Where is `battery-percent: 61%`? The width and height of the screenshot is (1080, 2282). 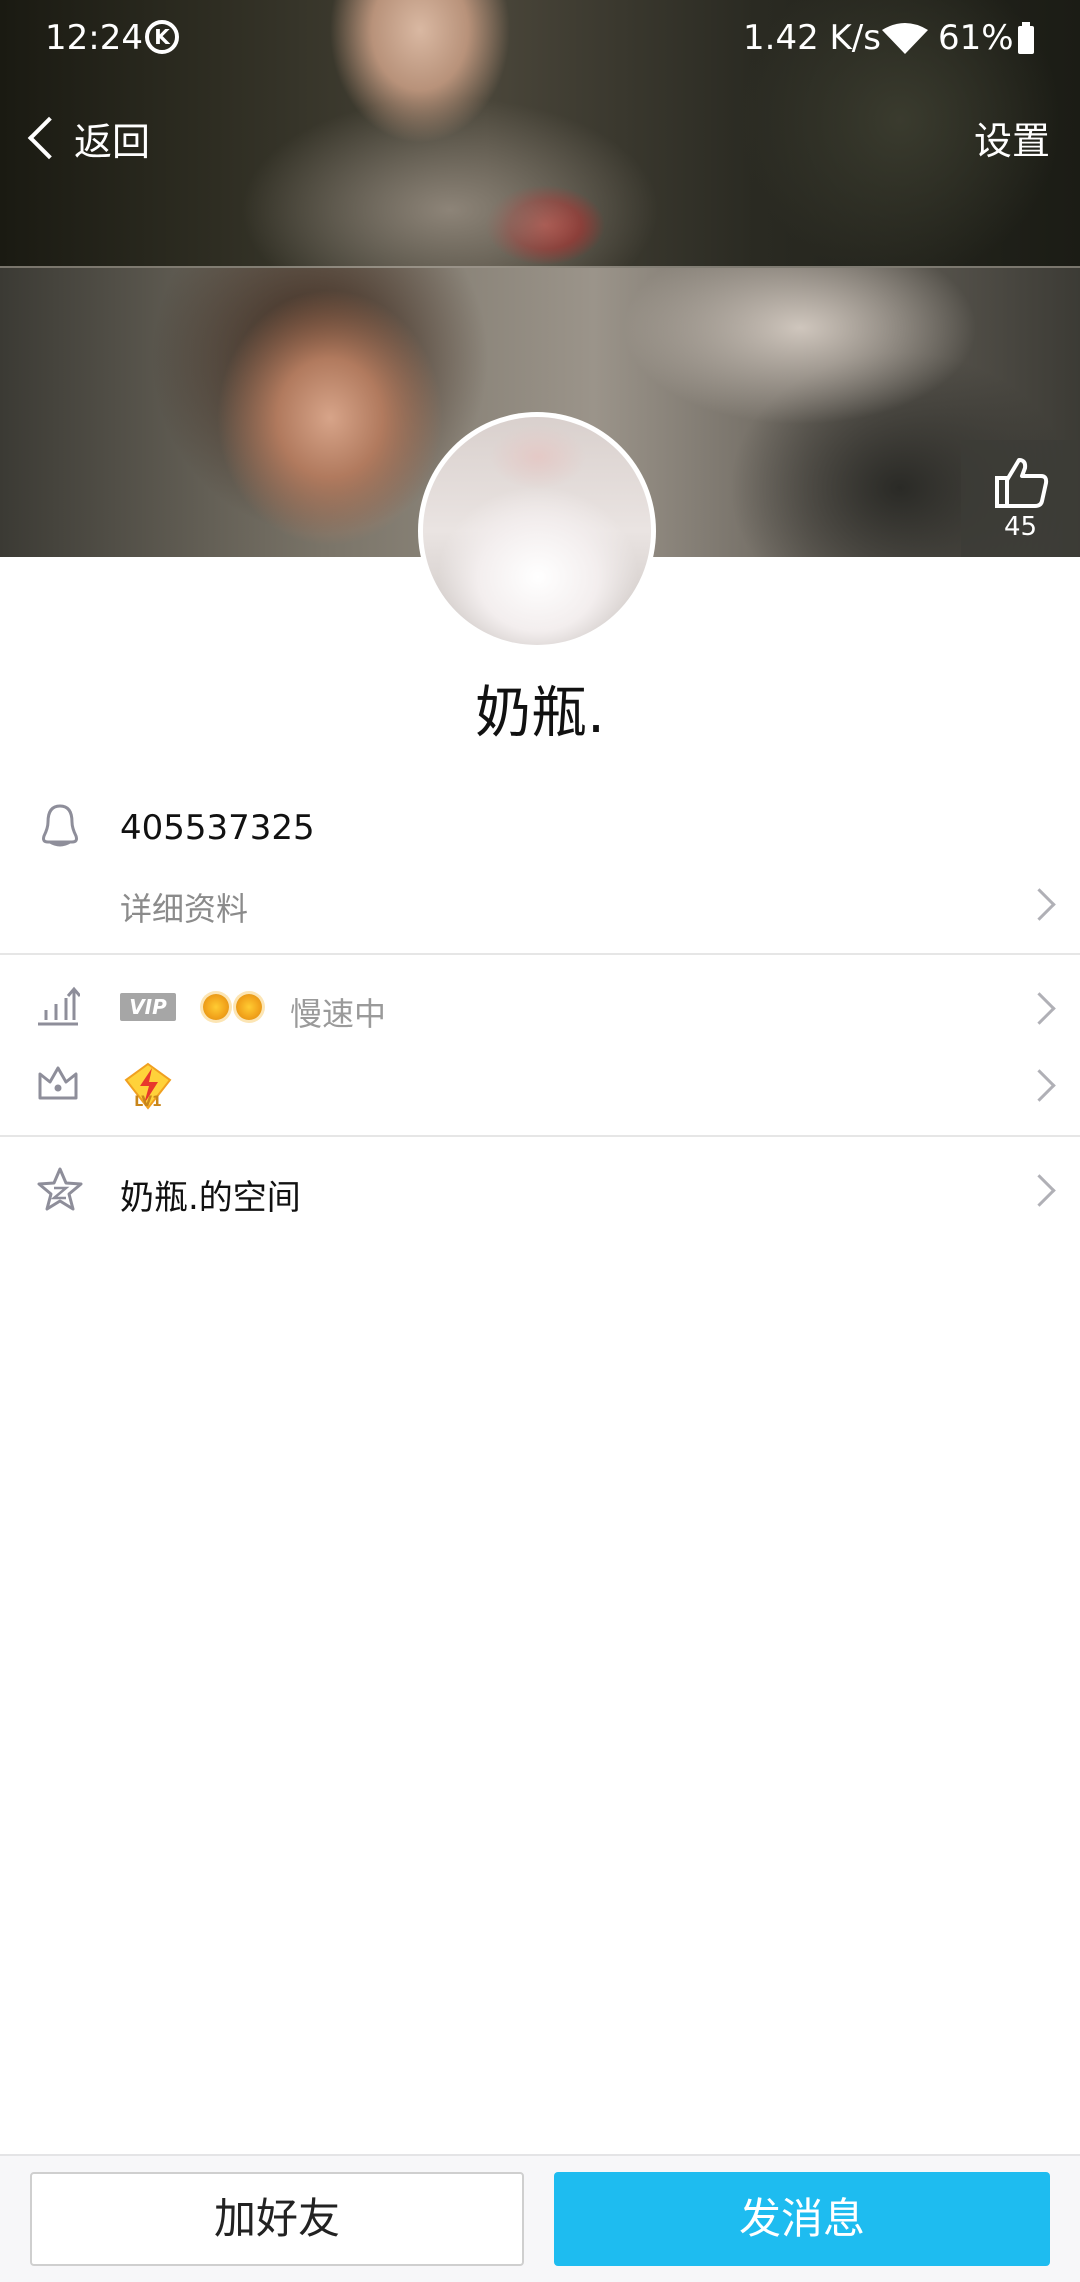 battery-percent: 61% is located at coordinates (976, 38).